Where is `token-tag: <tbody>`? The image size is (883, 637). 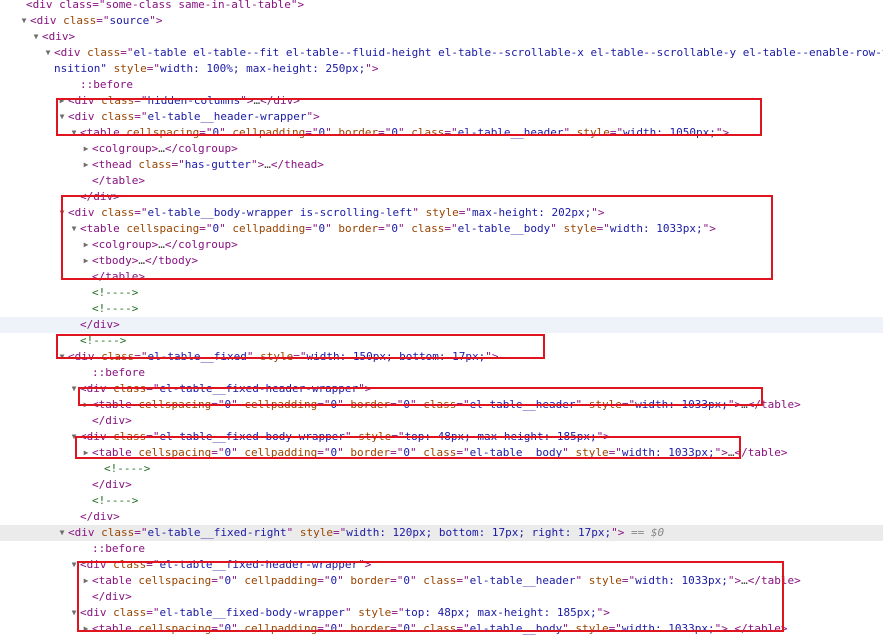 token-tag: <tbody> is located at coordinates (115, 260).